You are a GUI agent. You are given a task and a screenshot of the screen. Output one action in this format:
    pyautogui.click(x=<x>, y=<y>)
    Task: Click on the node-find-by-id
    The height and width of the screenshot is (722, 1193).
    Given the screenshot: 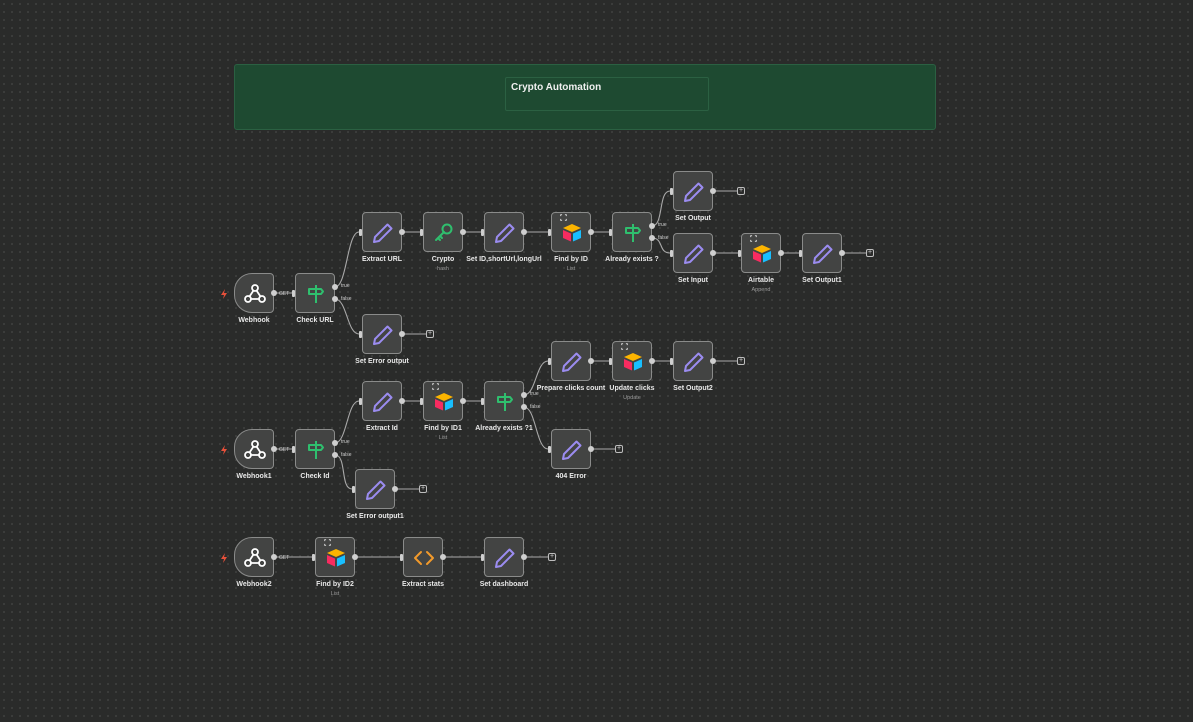 What is the action you would take?
    pyautogui.click(x=571, y=232)
    